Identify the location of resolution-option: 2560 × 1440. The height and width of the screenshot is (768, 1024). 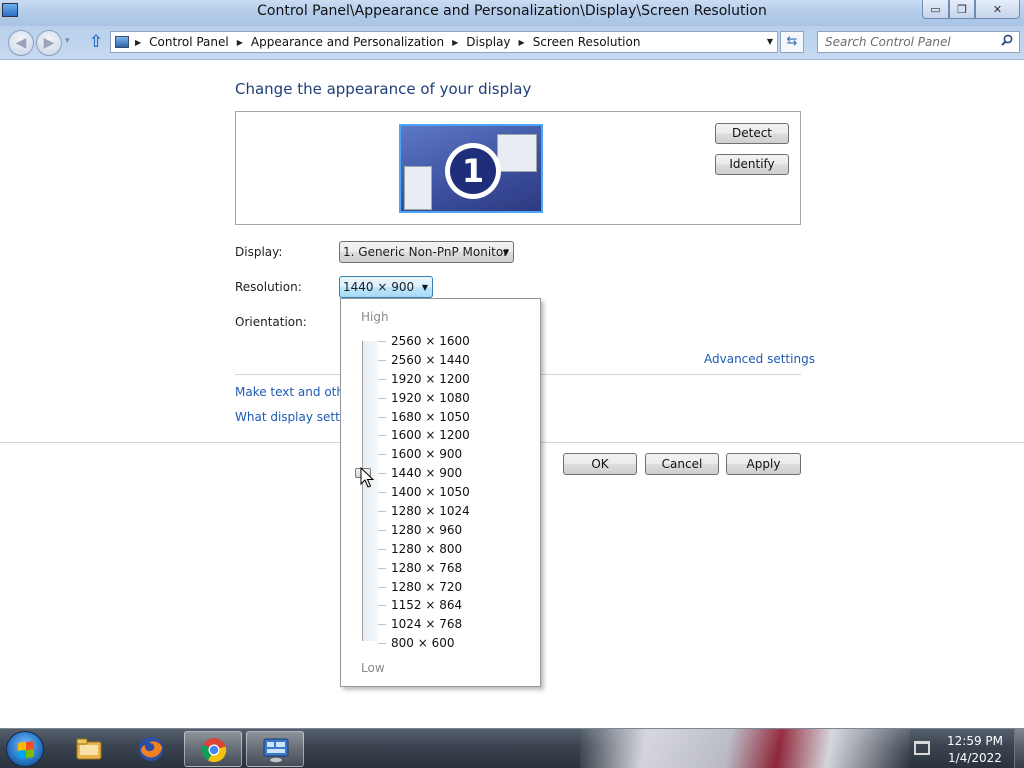
(440, 360).